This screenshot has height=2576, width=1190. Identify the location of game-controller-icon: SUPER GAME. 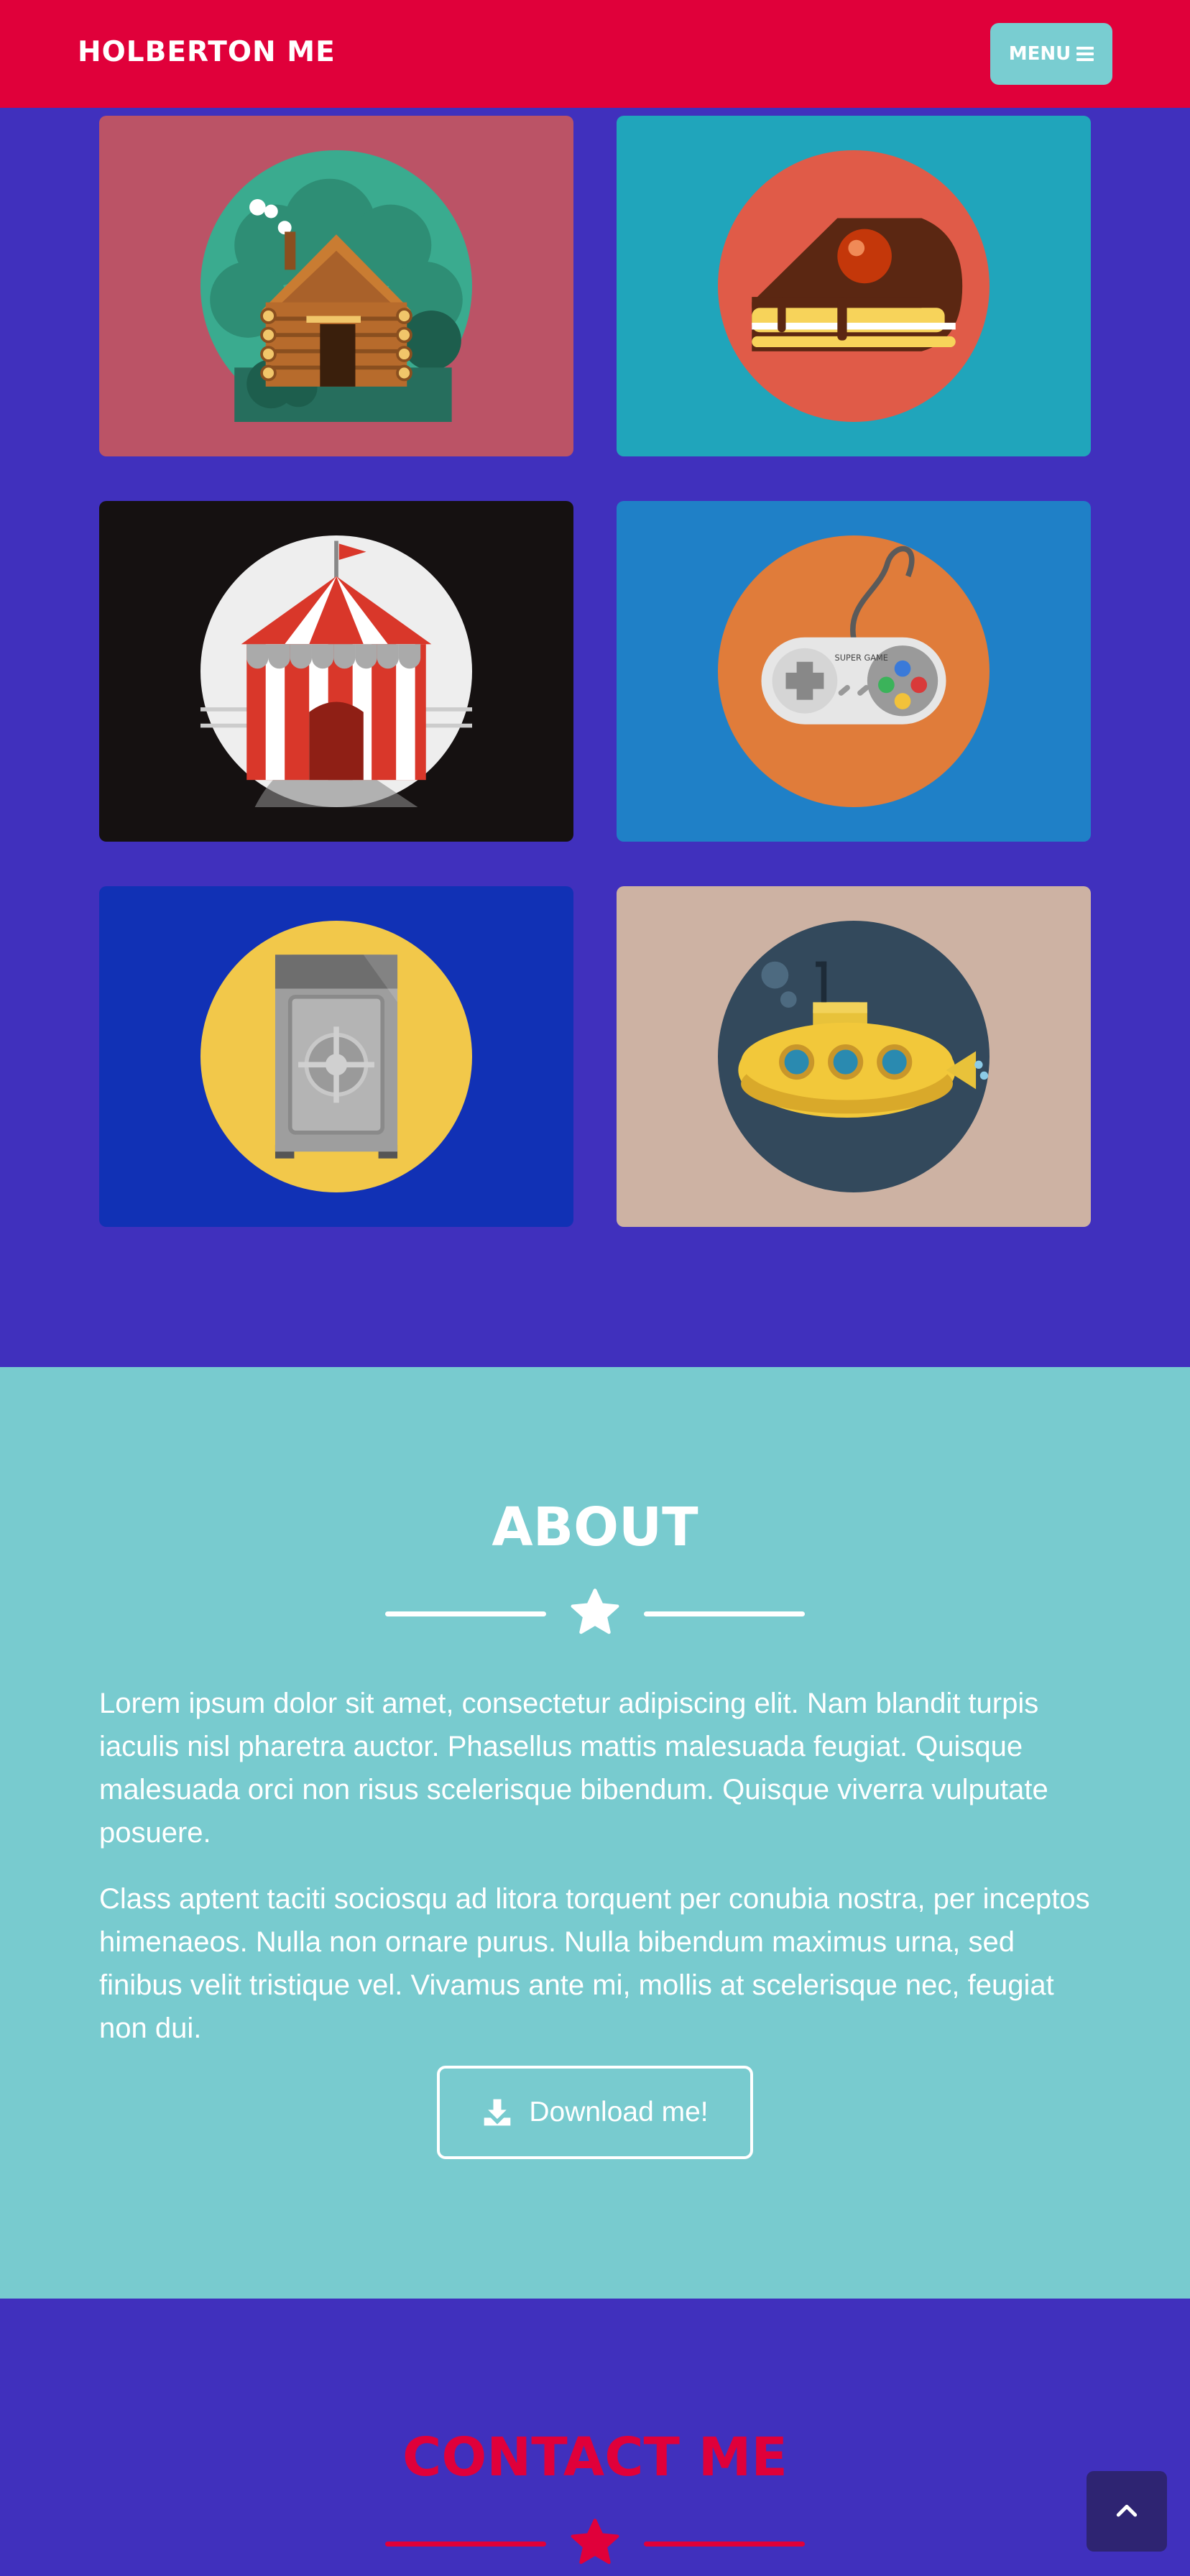
(854, 671).